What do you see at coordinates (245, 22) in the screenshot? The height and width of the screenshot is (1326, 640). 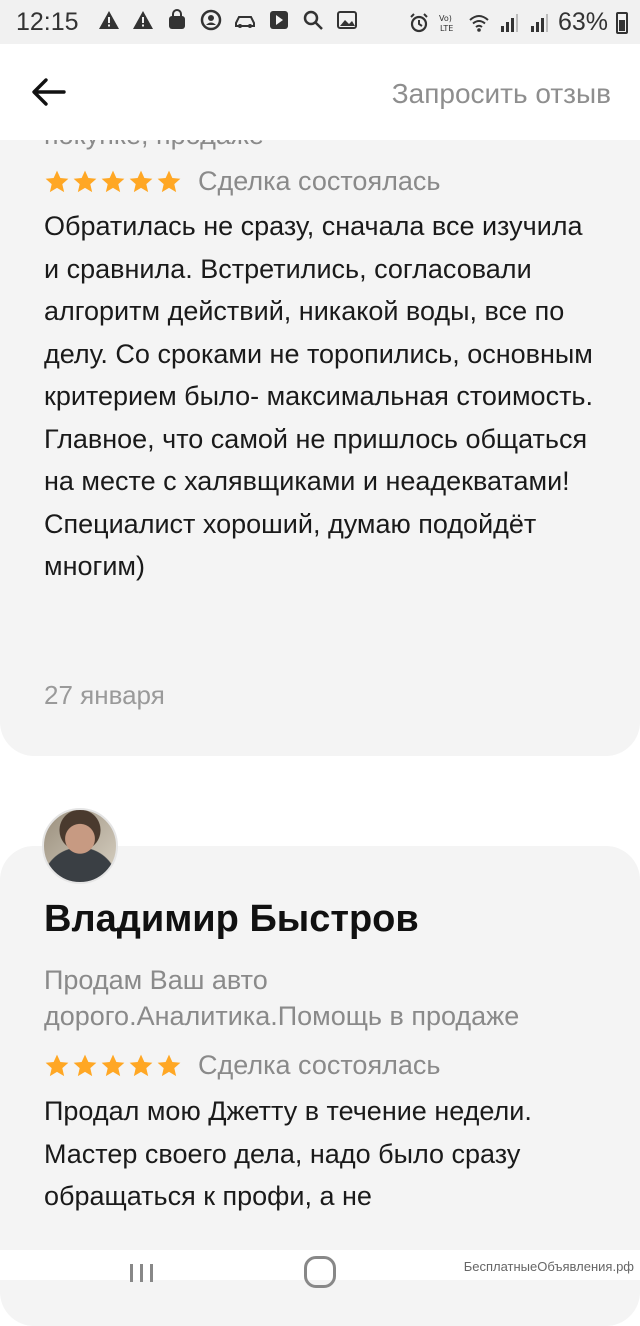 I see `car-icon` at bounding box center [245, 22].